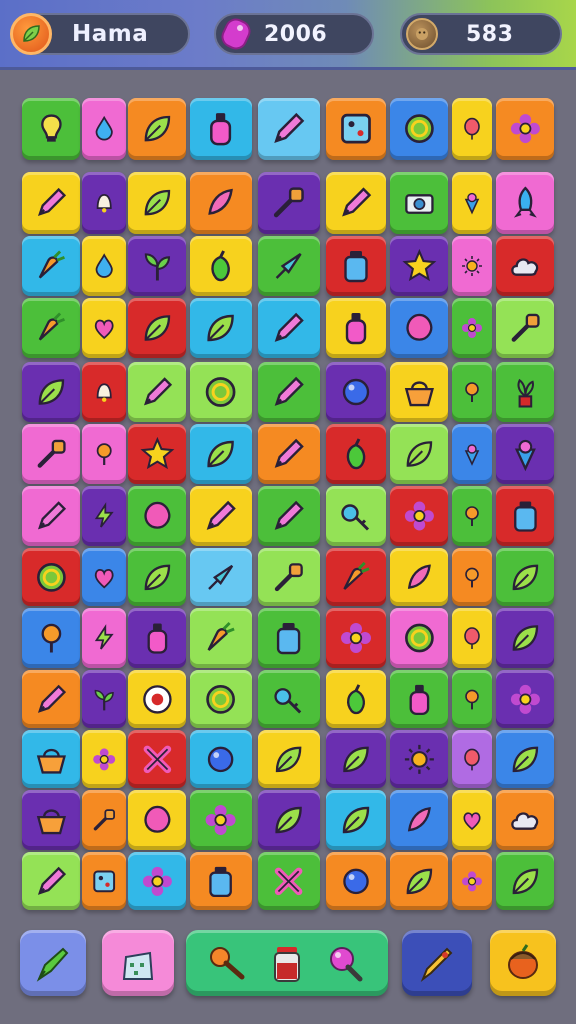 The width and height of the screenshot is (576, 1024). What do you see at coordinates (437, 963) in the screenshot?
I see `pen-tool-button` at bounding box center [437, 963].